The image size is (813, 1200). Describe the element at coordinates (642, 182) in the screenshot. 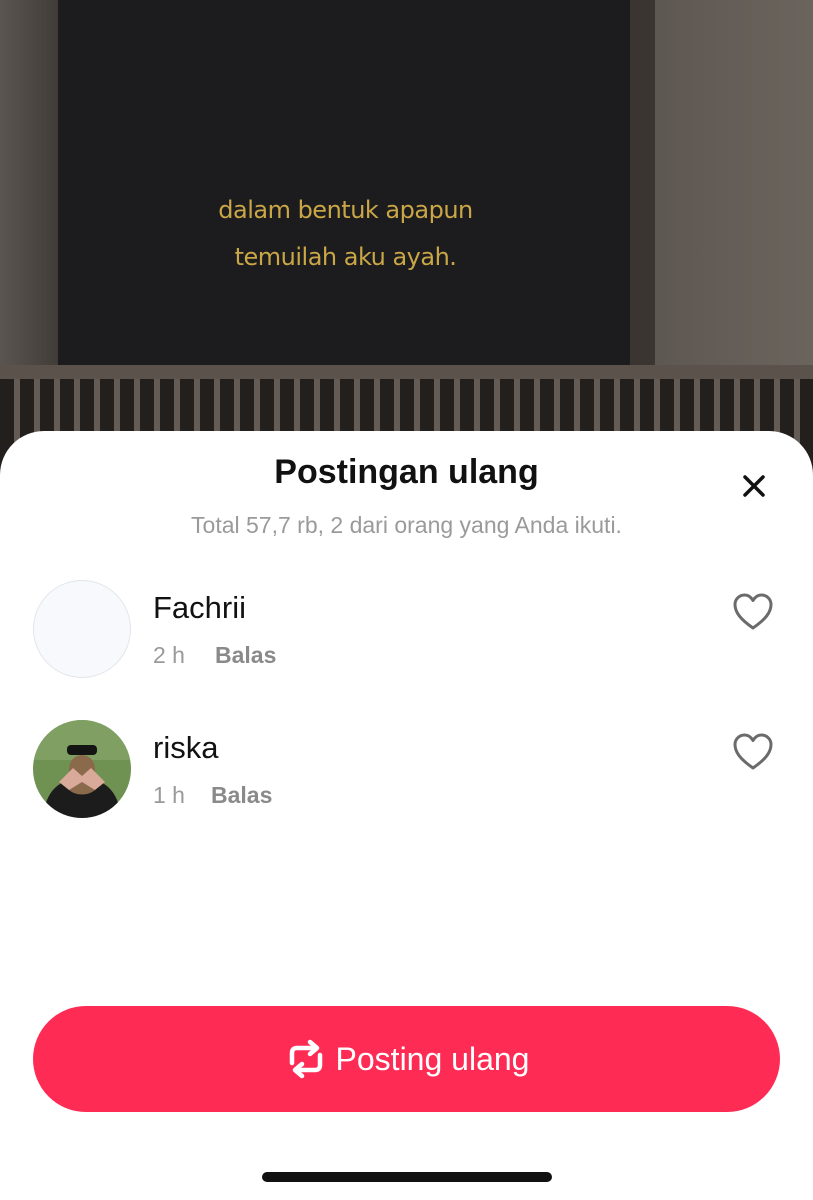

I see `pillar` at that location.